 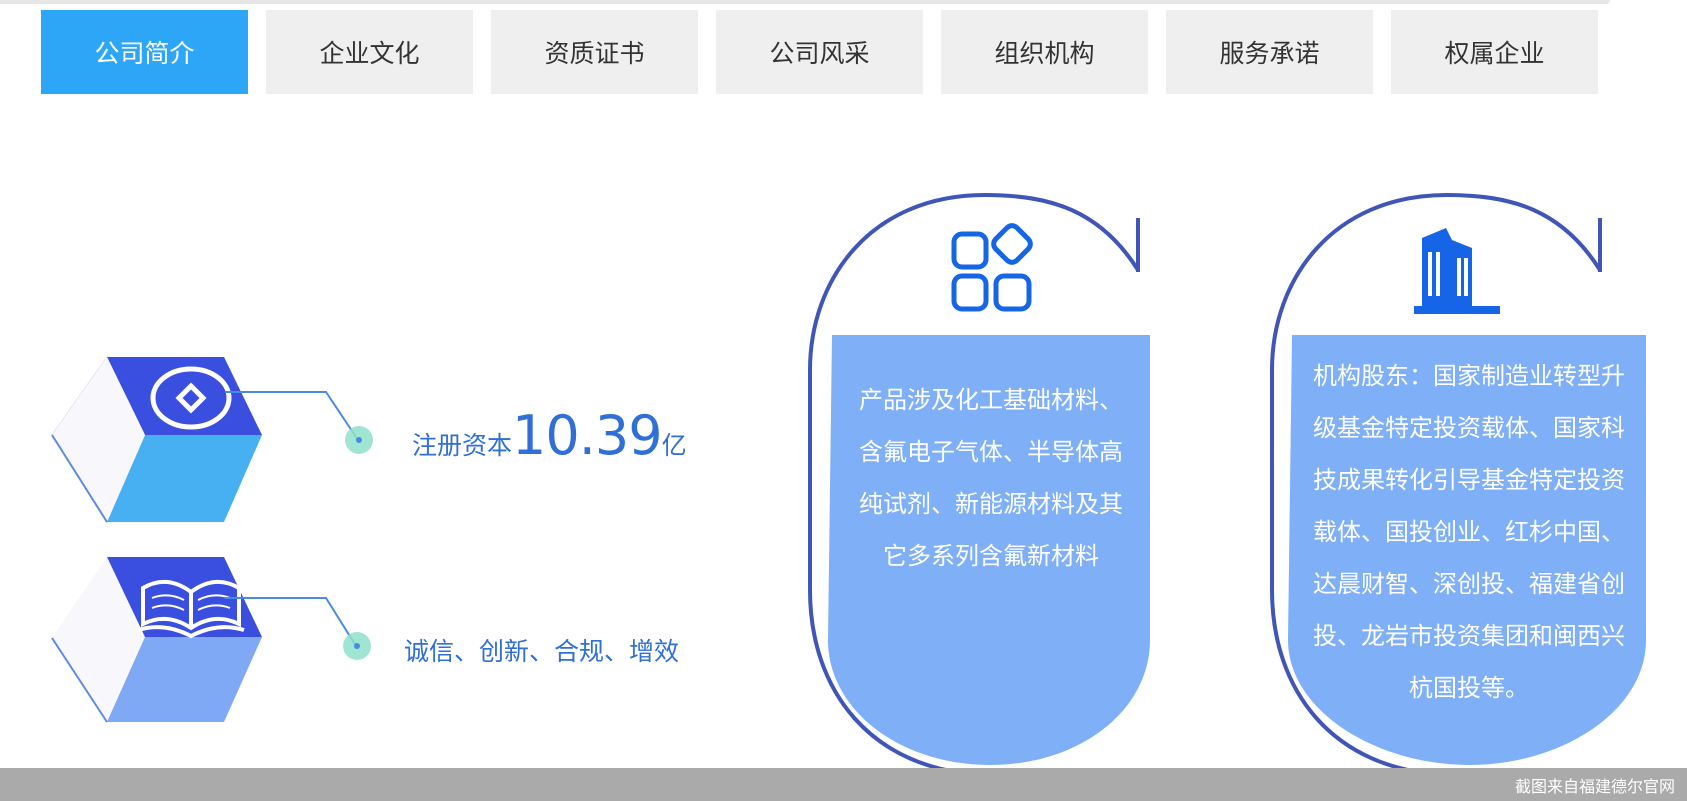 What do you see at coordinates (542, 651) in the screenshot?
I see `core-values: 诚信、创新、合规、增效` at bounding box center [542, 651].